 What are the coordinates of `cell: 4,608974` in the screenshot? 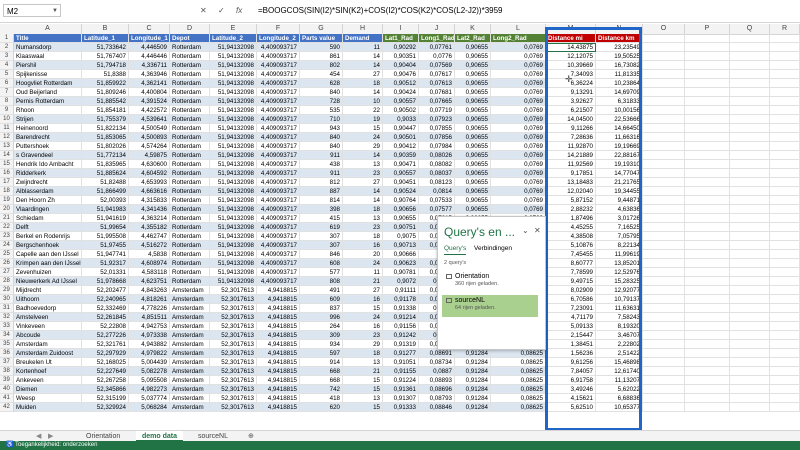 It's located at (149, 263).